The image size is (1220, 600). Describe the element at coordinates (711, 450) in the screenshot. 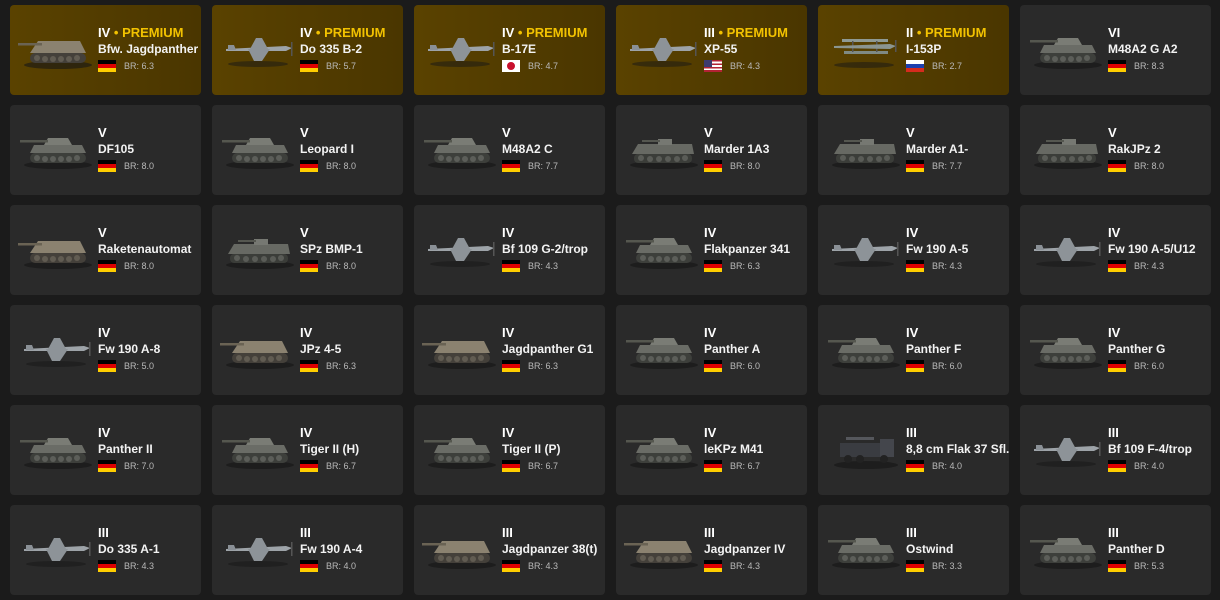

I see `vehicle-card: IV leKPz M41 BR: 6.7` at that location.